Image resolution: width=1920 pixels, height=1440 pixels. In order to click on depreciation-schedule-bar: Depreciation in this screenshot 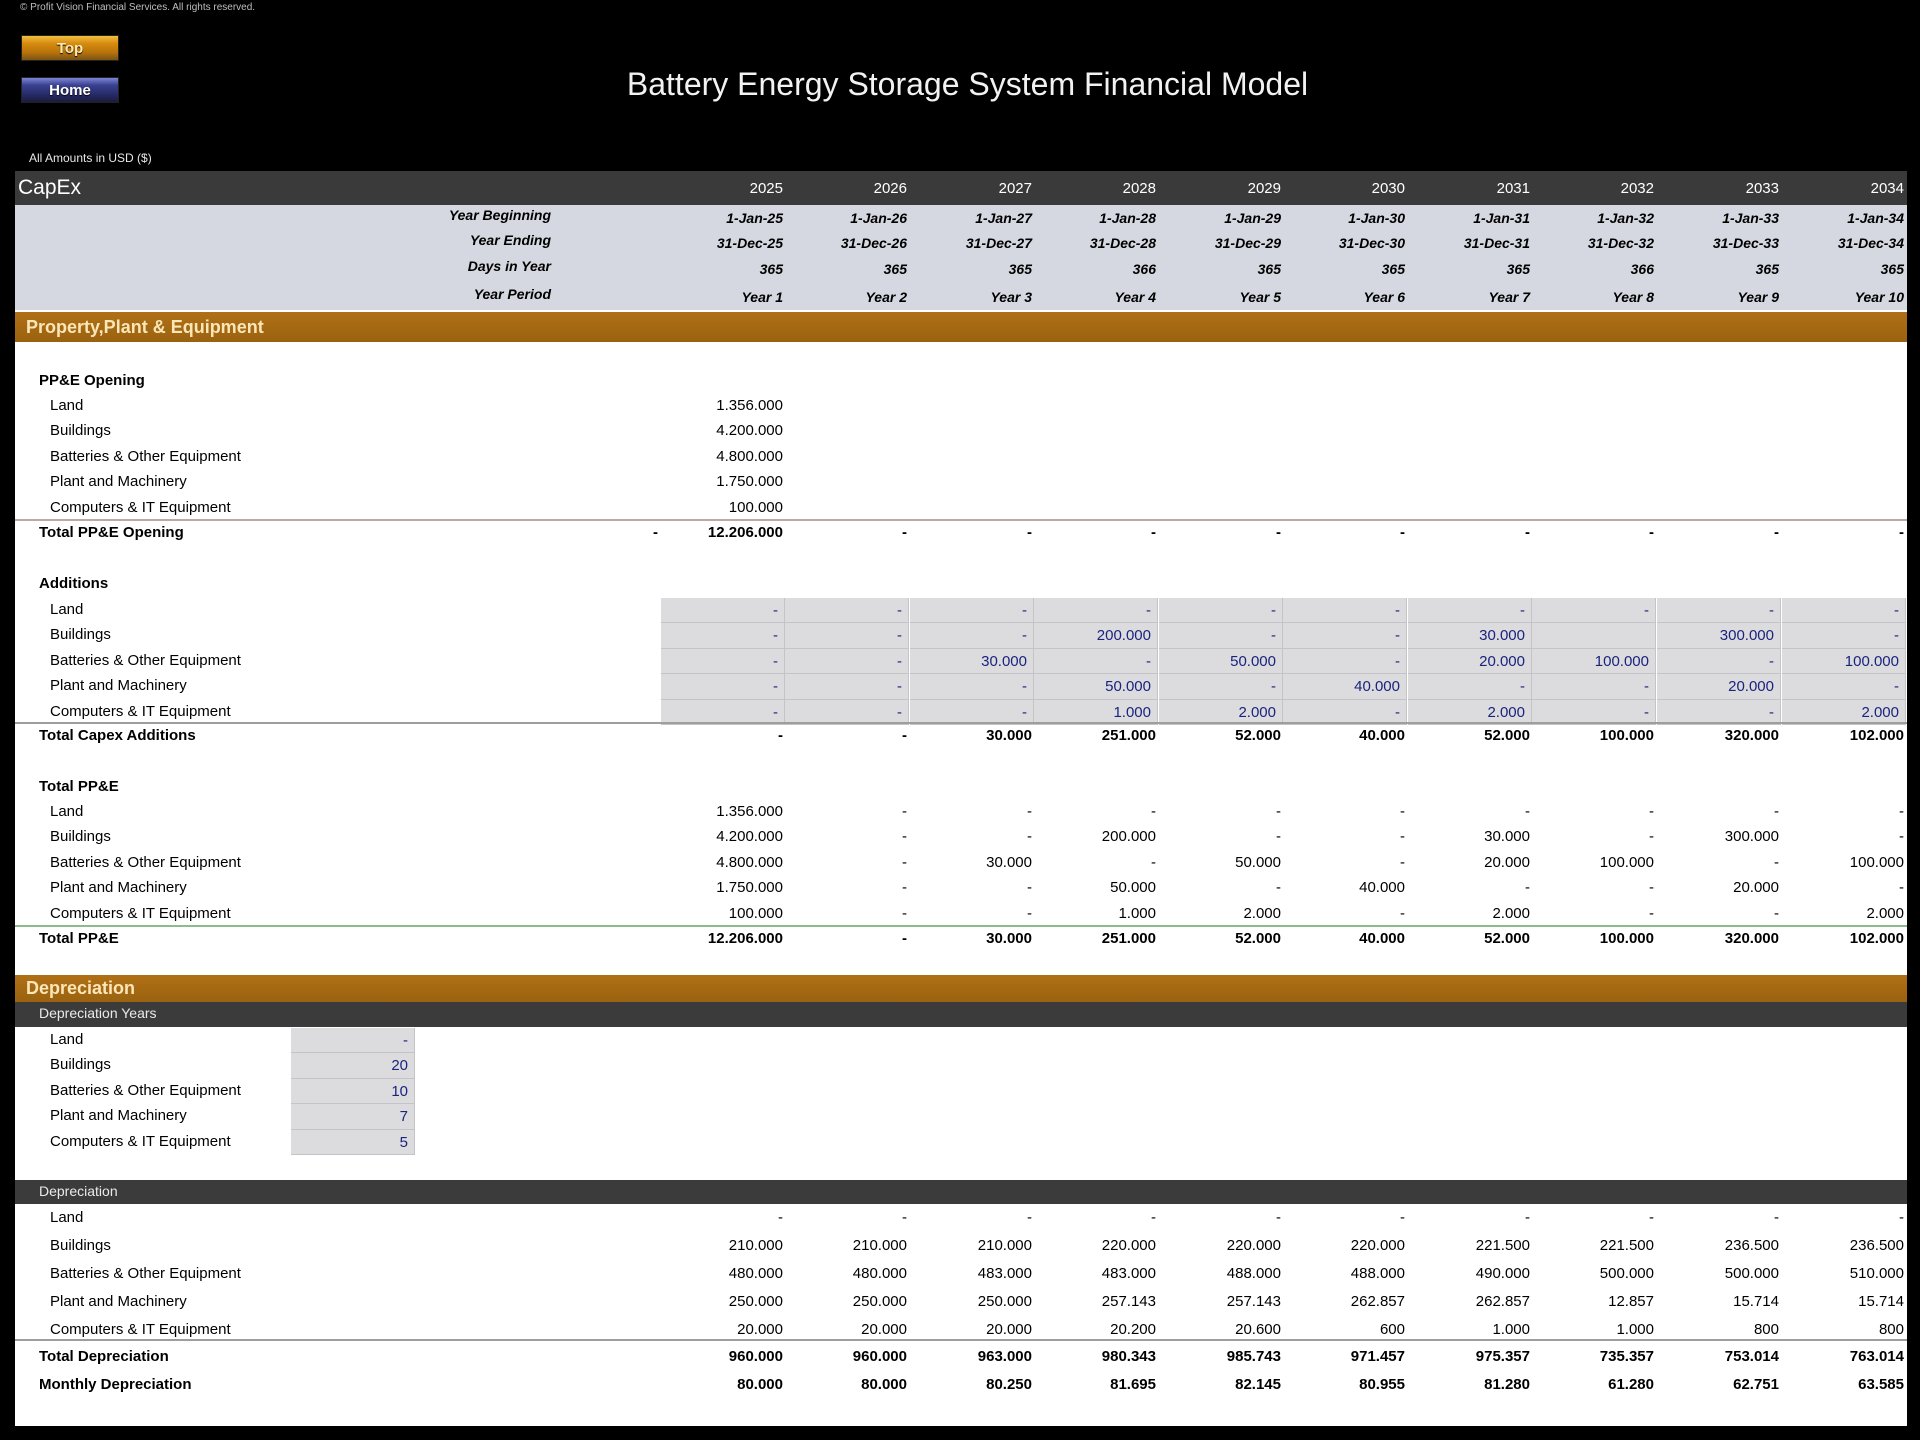, I will do `click(961, 1192)`.